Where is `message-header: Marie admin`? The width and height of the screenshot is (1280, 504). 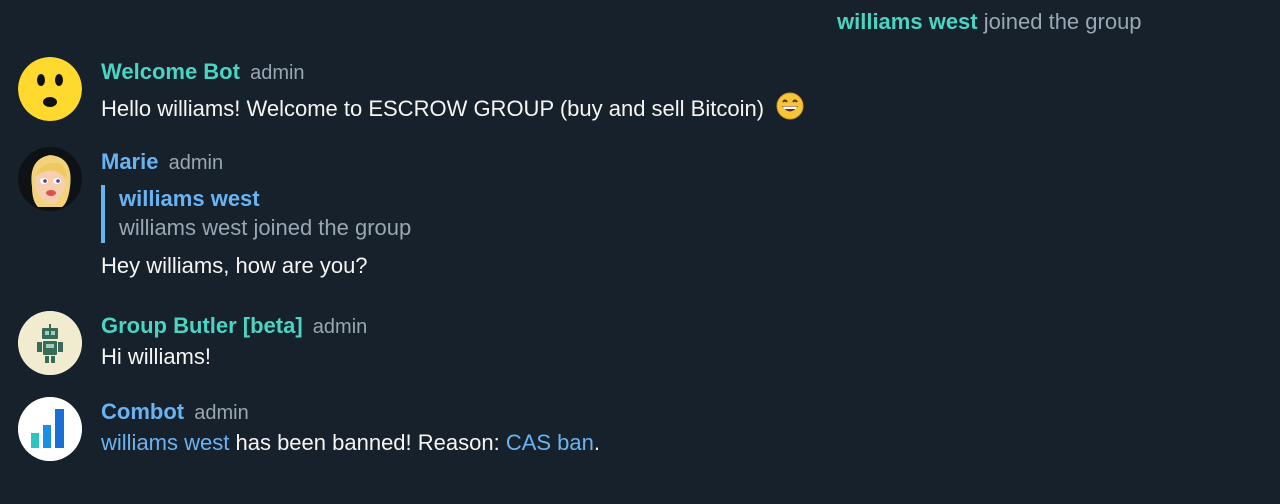
message-header: Marie admin is located at coordinates (670, 162).